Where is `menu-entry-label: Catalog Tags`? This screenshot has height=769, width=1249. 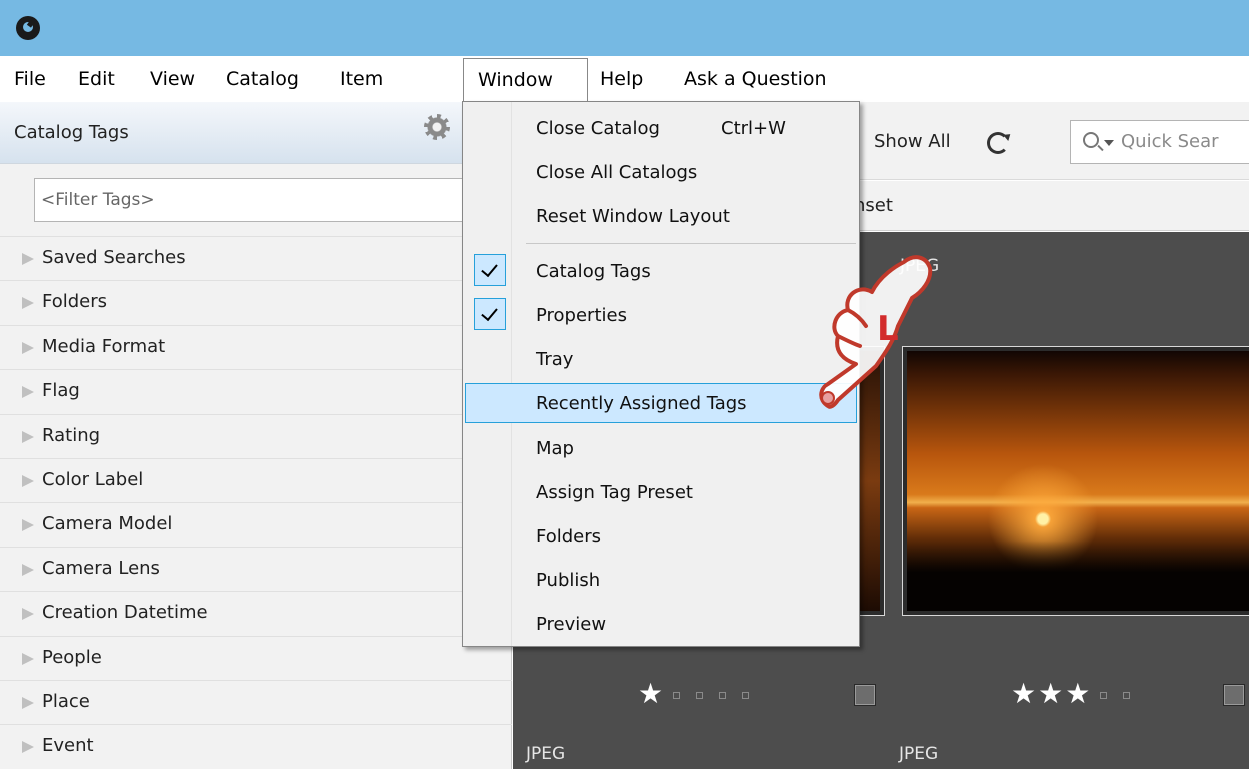 menu-entry-label: Catalog Tags is located at coordinates (593, 271).